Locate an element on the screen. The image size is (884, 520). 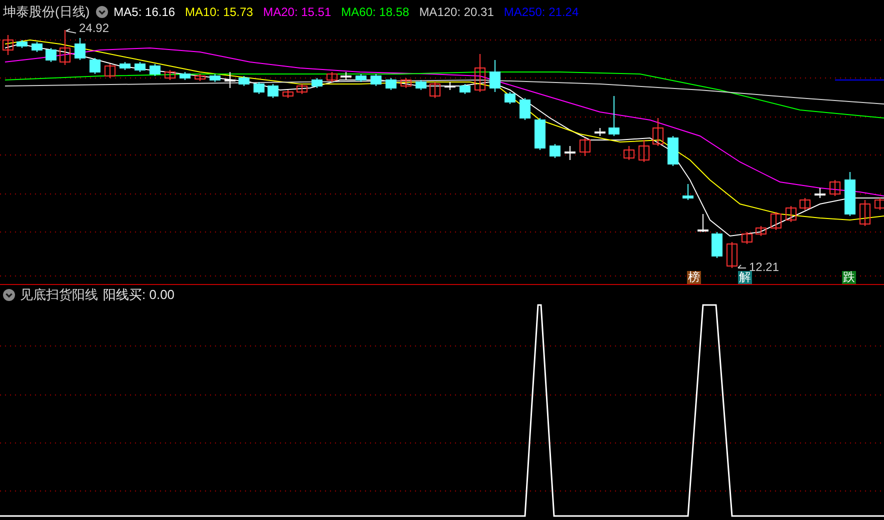
high-price-label: 24.92 is located at coordinates (94, 28).